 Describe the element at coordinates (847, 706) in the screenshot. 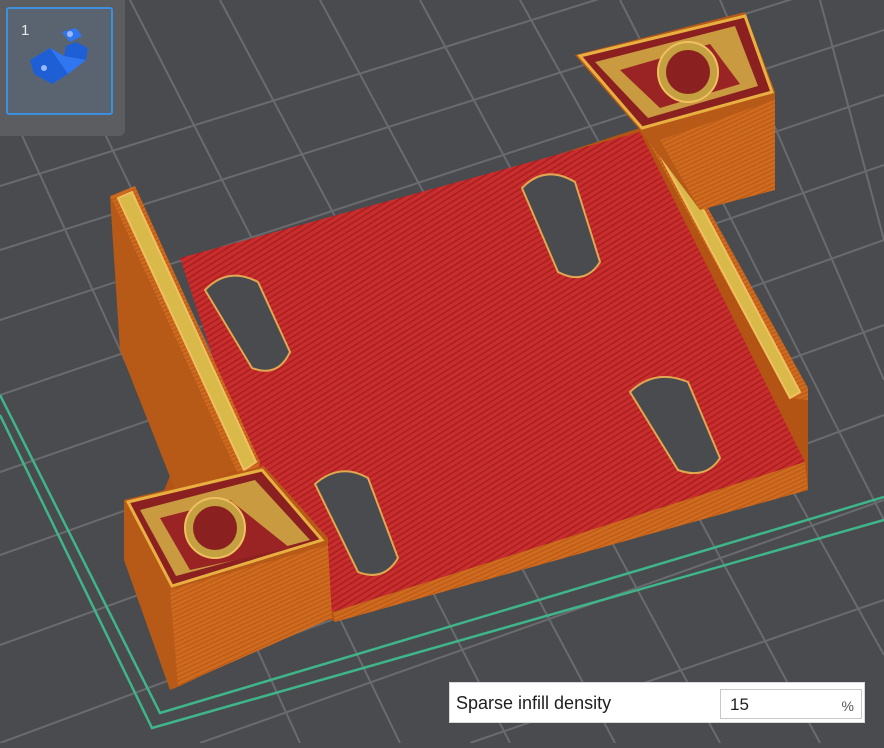

I see `percent-unit: %` at that location.